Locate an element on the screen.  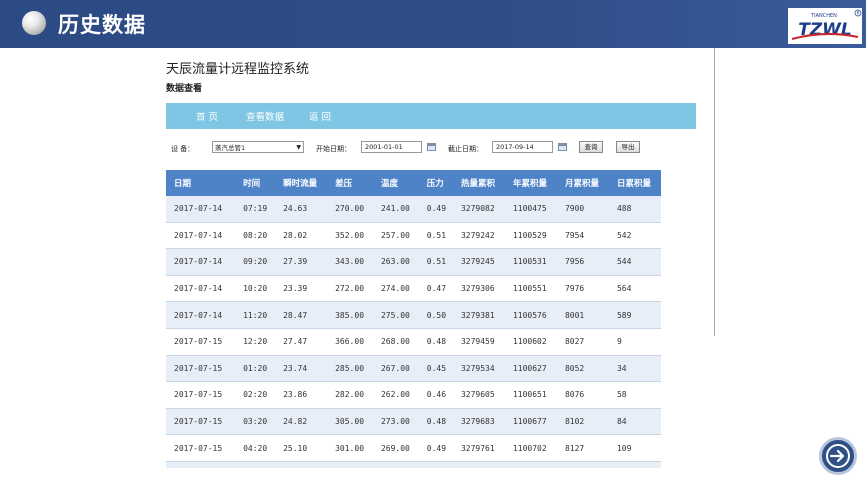
col-date: 日期 is located at coordinates (201, 183).